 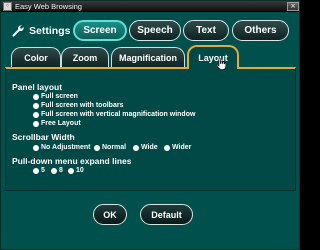 I want to click on default-button: Default, so click(x=166, y=214).